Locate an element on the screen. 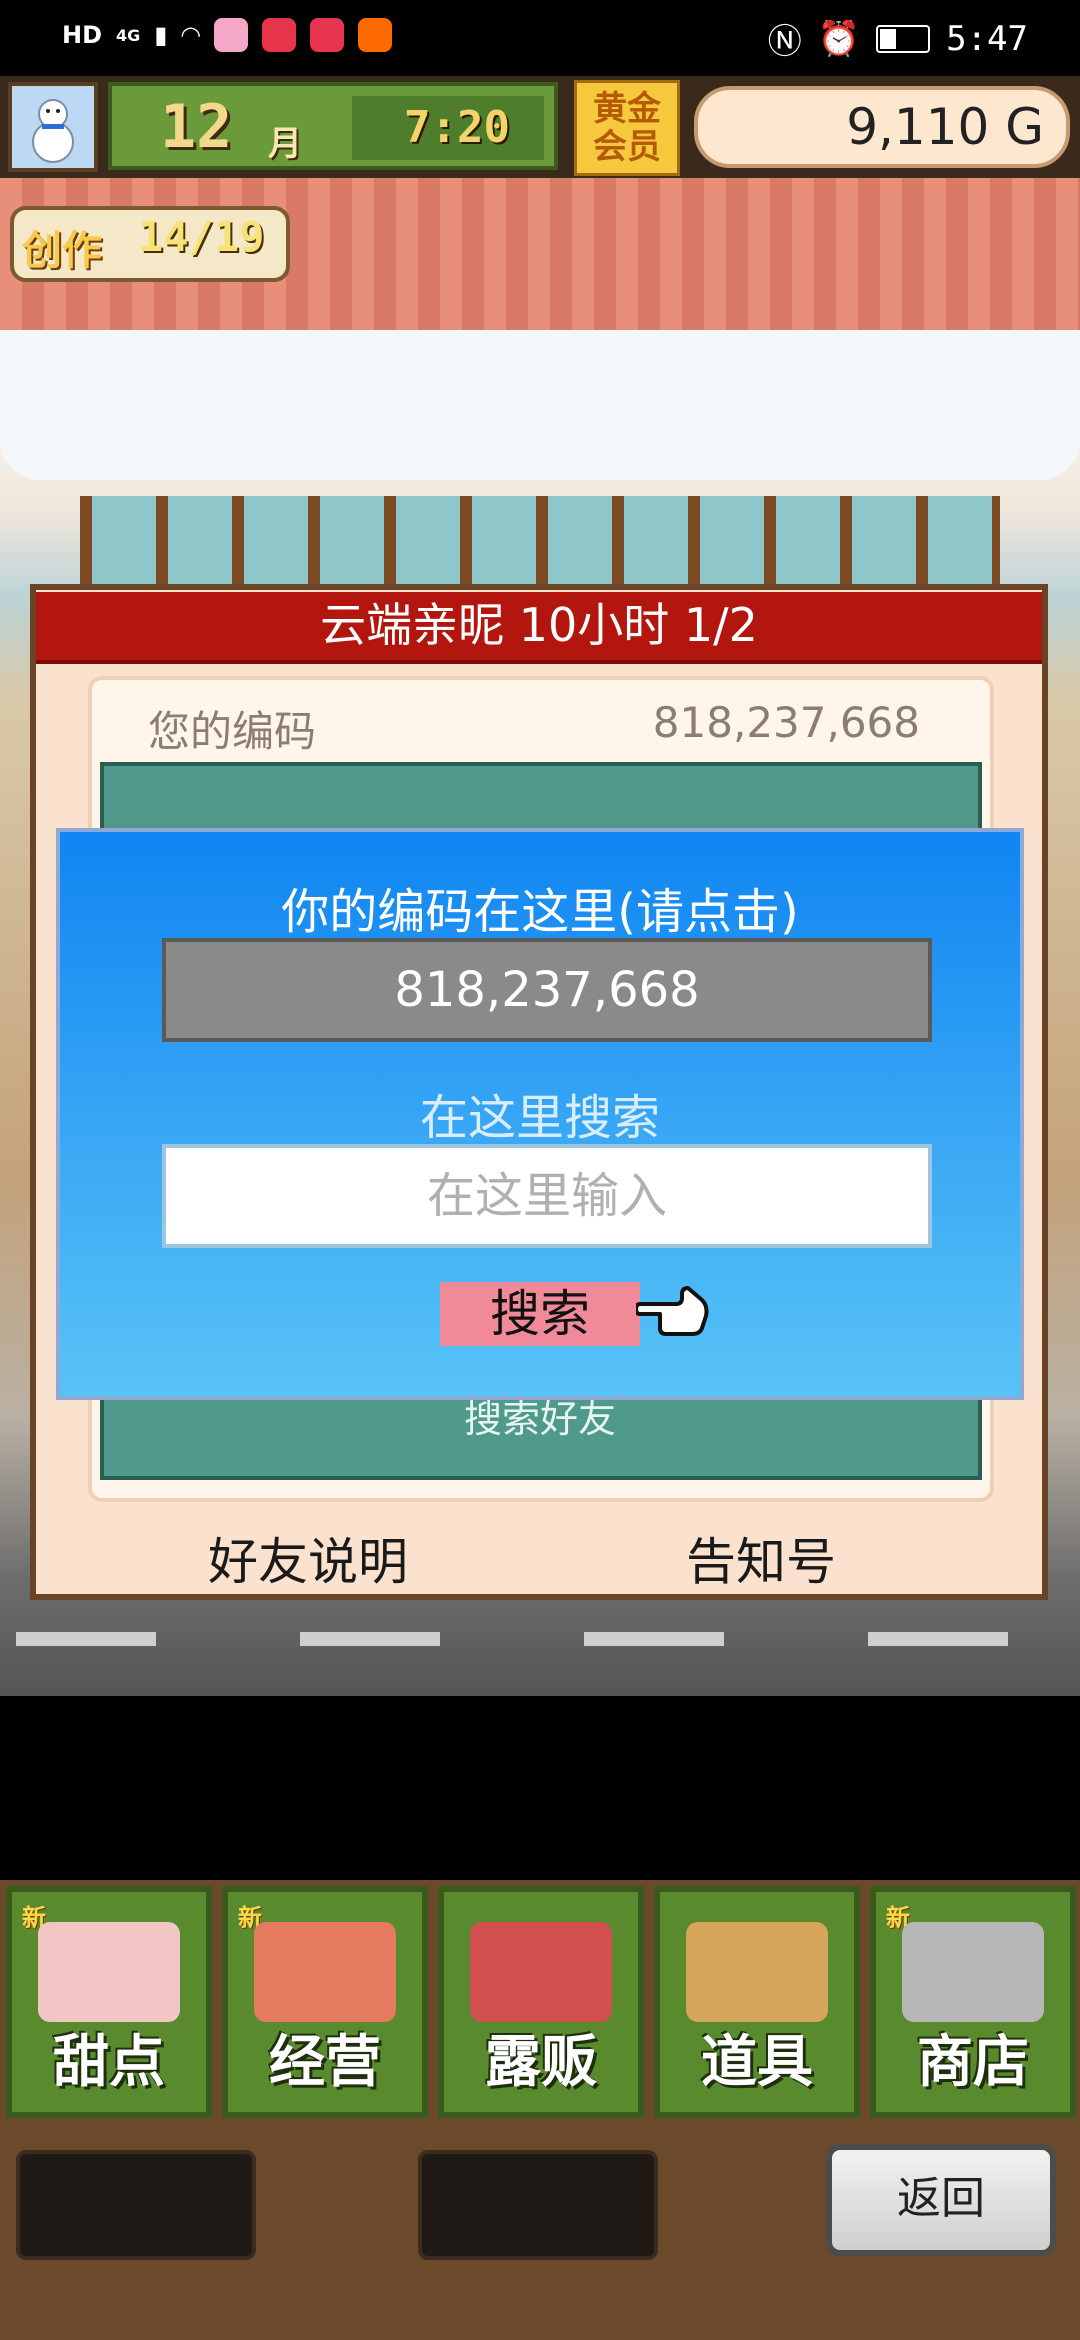 This screenshot has height=2340, width=1080. your-code-value: 818,237,668 is located at coordinates (786, 722).